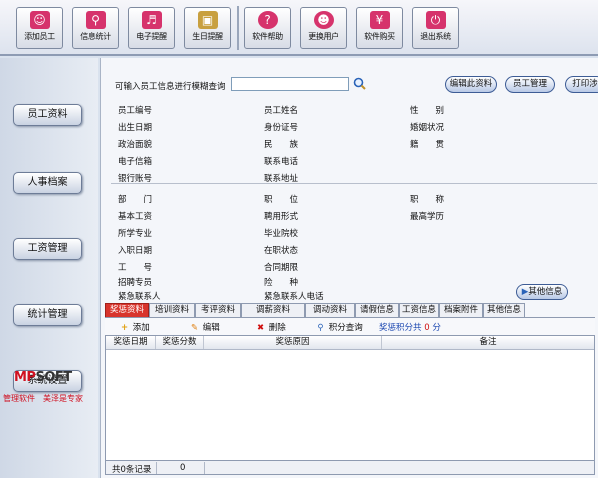 Image resolution: width=598 pixels, height=478 pixels. What do you see at coordinates (135, 200) in the screenshot?
I see `field-label-department: 部 门` at bounding box center [135, 200].